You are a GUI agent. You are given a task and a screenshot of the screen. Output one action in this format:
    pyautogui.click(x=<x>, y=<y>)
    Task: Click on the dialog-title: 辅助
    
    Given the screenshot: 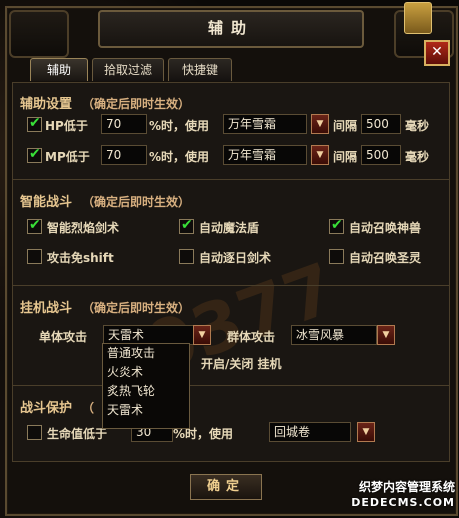 What is the action you would take?
    pyautogui.click(x=231, y=29)
    